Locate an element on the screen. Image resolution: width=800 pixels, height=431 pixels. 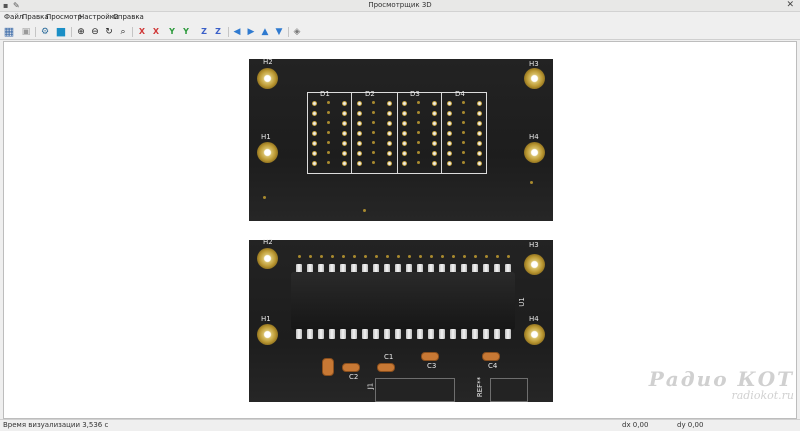
move-right-icon: ▶ is located at coordinates (251, 32).